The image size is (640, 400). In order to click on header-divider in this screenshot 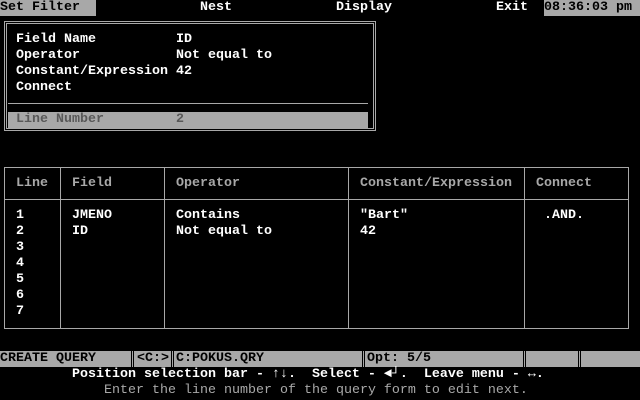, I will do `click(316, 199)`.